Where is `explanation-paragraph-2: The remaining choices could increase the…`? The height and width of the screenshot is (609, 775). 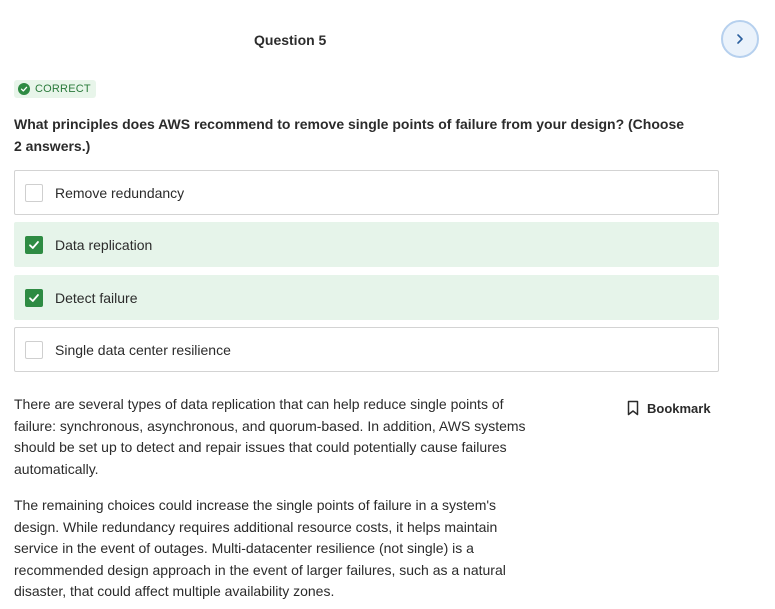
explanation-paragraph-2: The remaining choices could increase the… is located at coordinates (260, 548).